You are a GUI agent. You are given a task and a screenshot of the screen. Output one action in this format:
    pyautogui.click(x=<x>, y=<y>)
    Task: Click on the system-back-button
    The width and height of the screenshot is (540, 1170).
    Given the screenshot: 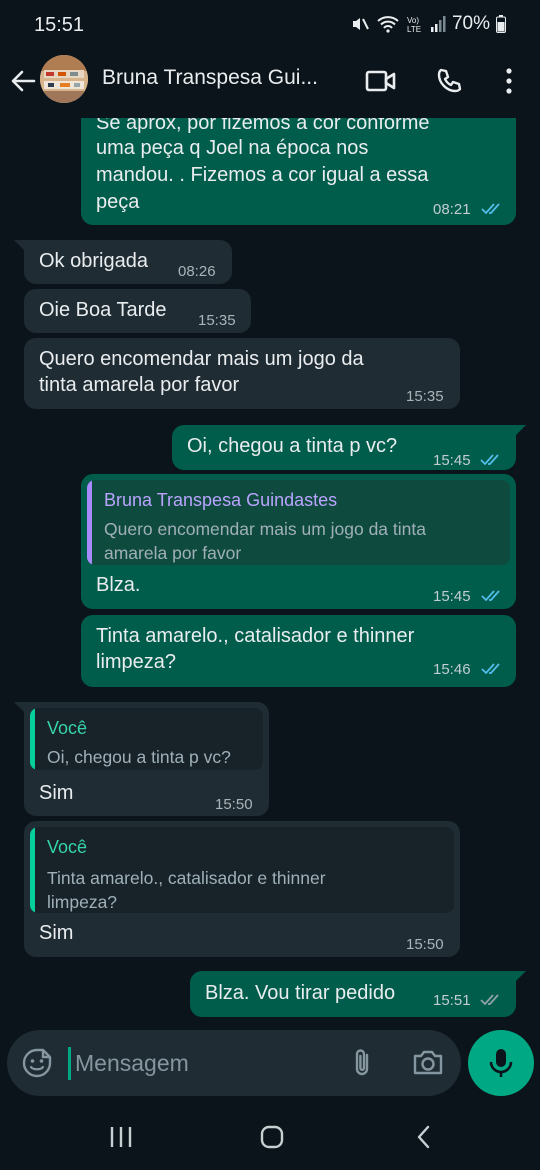 What is the action you would take?
    pyautogui.click(x=424, y=1137)
    